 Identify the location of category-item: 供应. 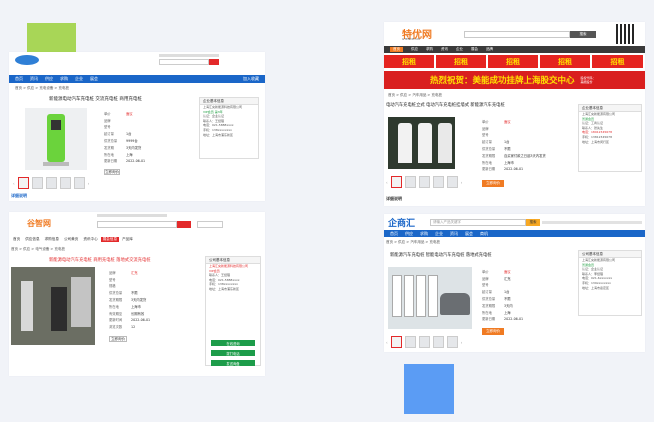
(414, 49).